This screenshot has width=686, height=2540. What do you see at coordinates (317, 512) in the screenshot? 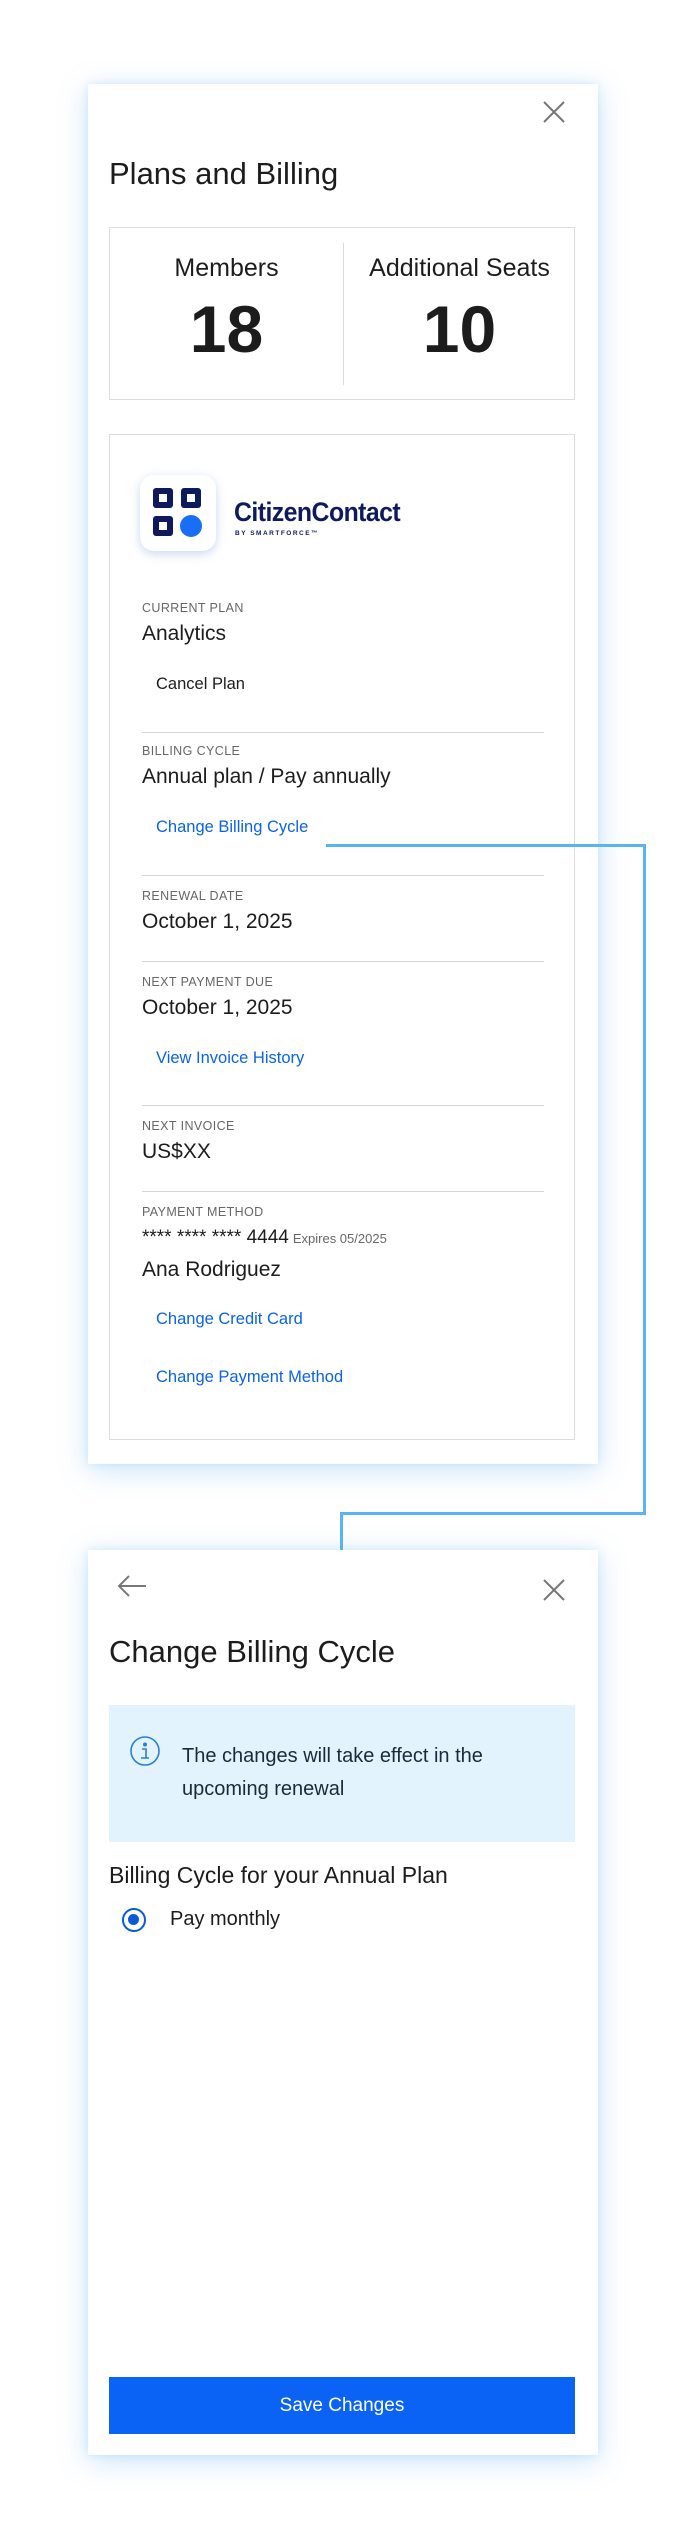
I see `brand-logo: CitizenContact` at bounding box center [317, 512].